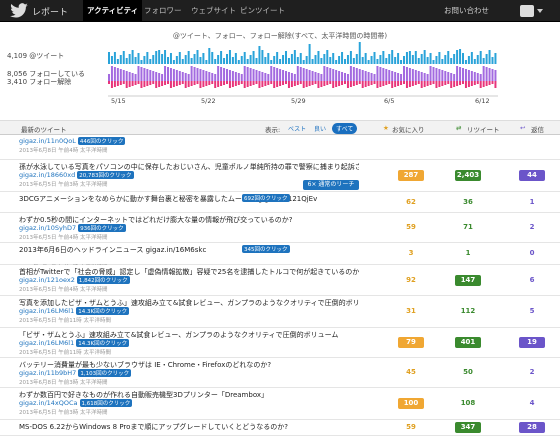 The height and width of the screenshot is (436, 560). What do you see at coordinates (47, 141) in the screenshot?
I see `short-url: gigaz.in/11n0QoL` at bounding box center [47, 141].